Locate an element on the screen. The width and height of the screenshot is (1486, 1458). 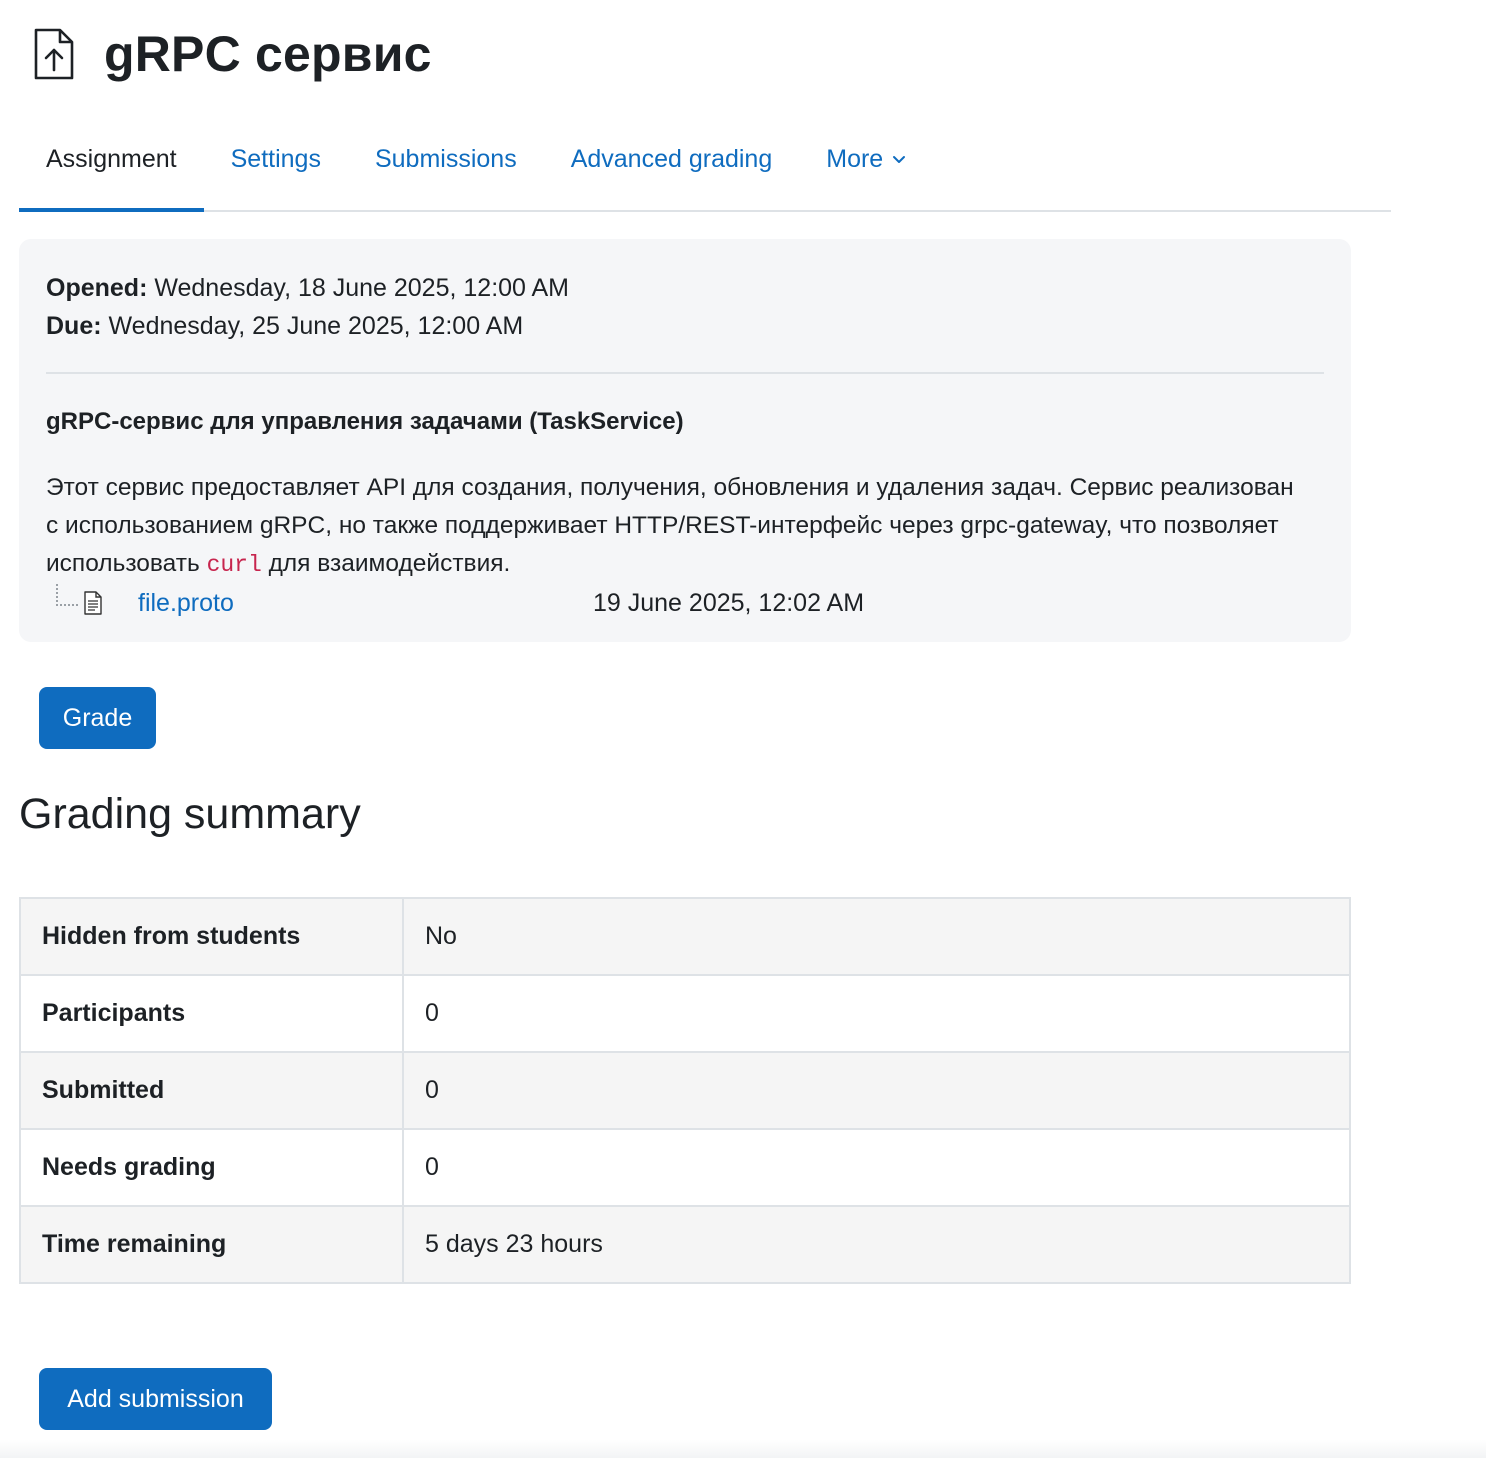
attachment-row: file.proto 19 June 2025, 12:02 AM is located at coordinates (685, 603).